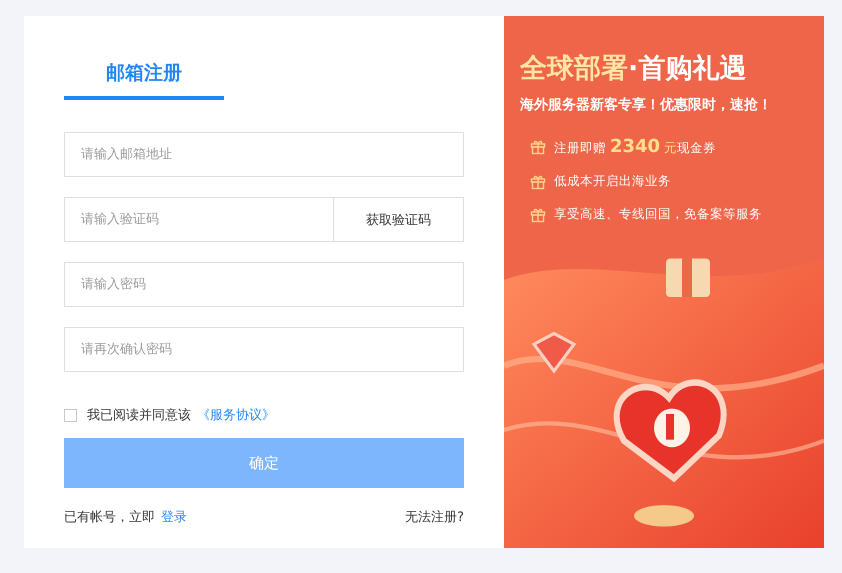  I want to click on promo-title: 全球部署·首购礼遇, so click(633, 69).